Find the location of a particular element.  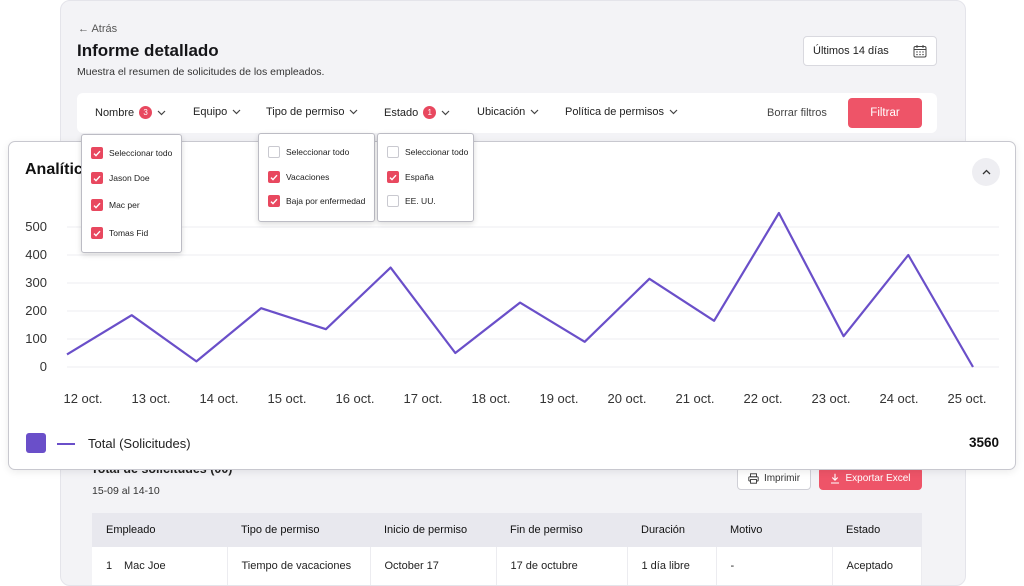

dropdown-option: Mac per is located at coordinates (115, 205).